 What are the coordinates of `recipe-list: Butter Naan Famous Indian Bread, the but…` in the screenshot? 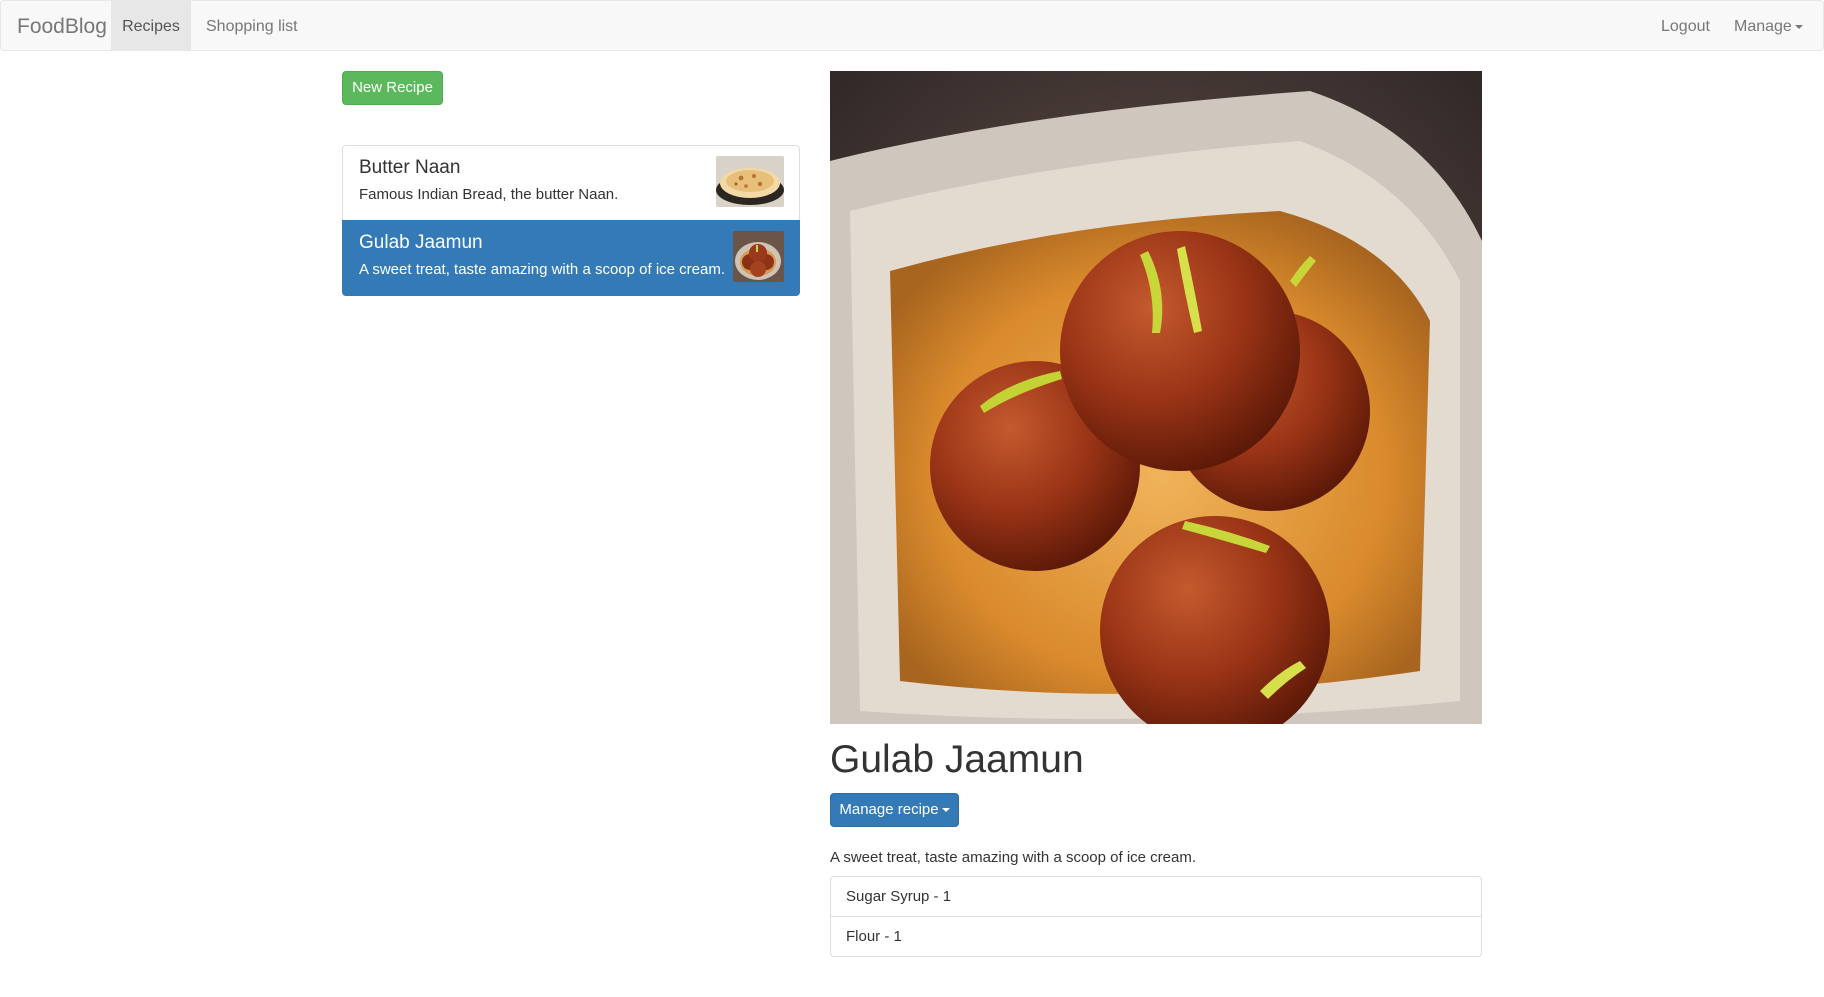 It's located at (571, 220).